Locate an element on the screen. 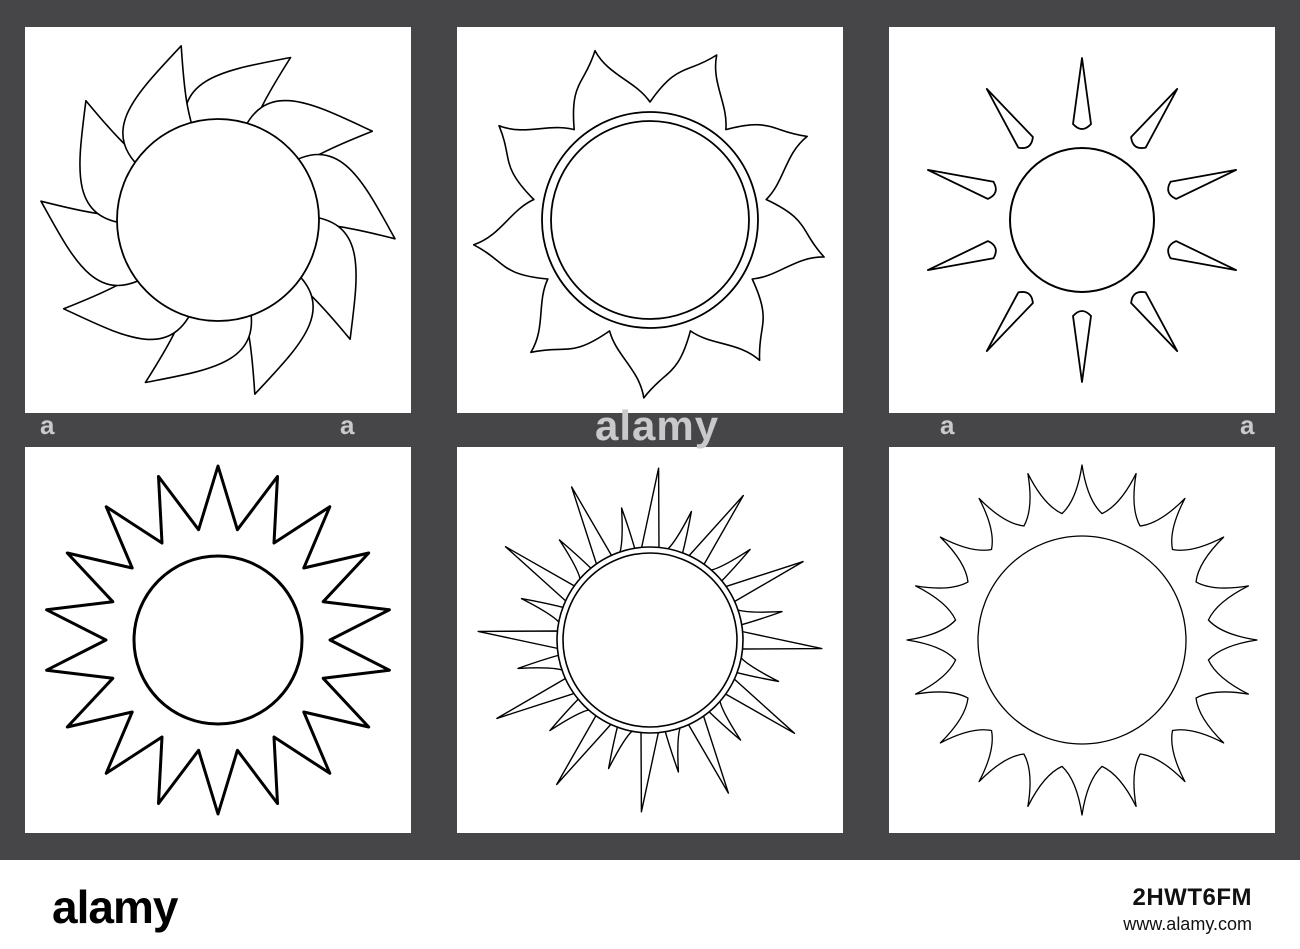  sun-spiky-rays-icon is located at coordinates (650, 640).